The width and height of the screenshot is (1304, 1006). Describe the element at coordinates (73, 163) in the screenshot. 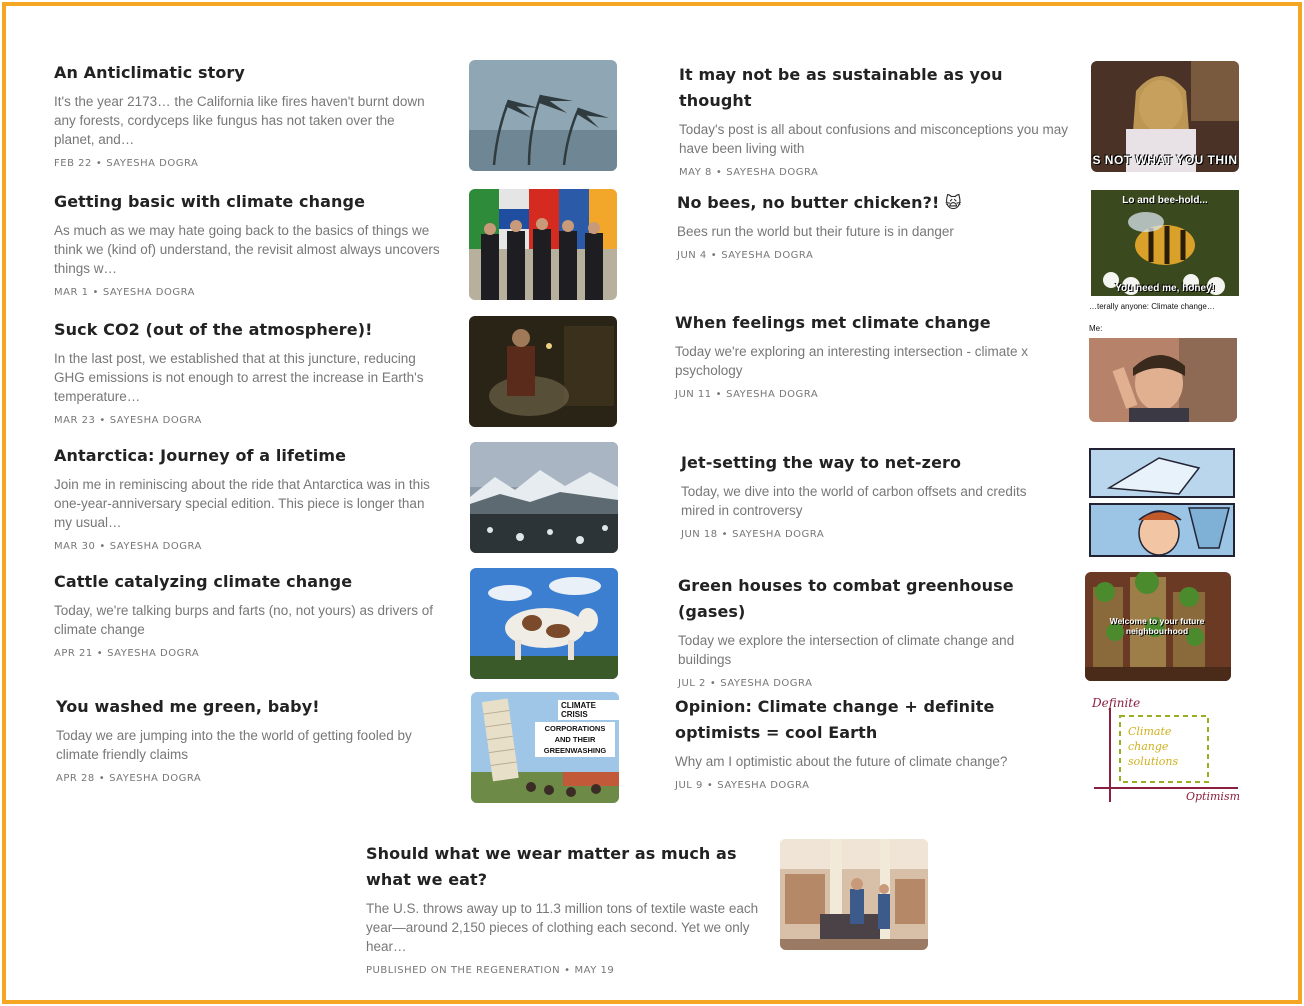

I see `post-date: FEB 22` at that location.